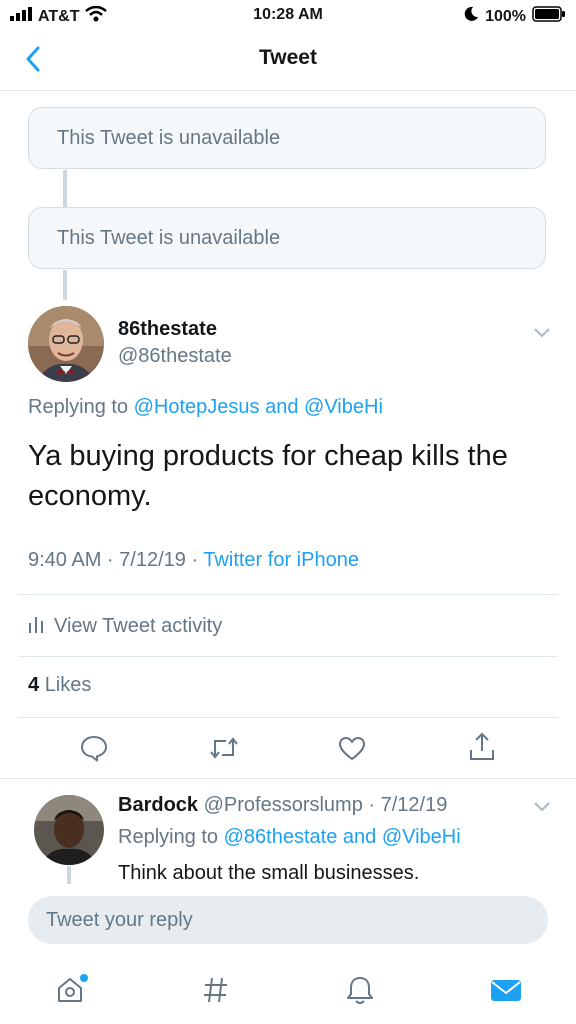 This screenshot has height=1024, width=576. I want to click on nav-bar: Tweet, so click(288, 60).